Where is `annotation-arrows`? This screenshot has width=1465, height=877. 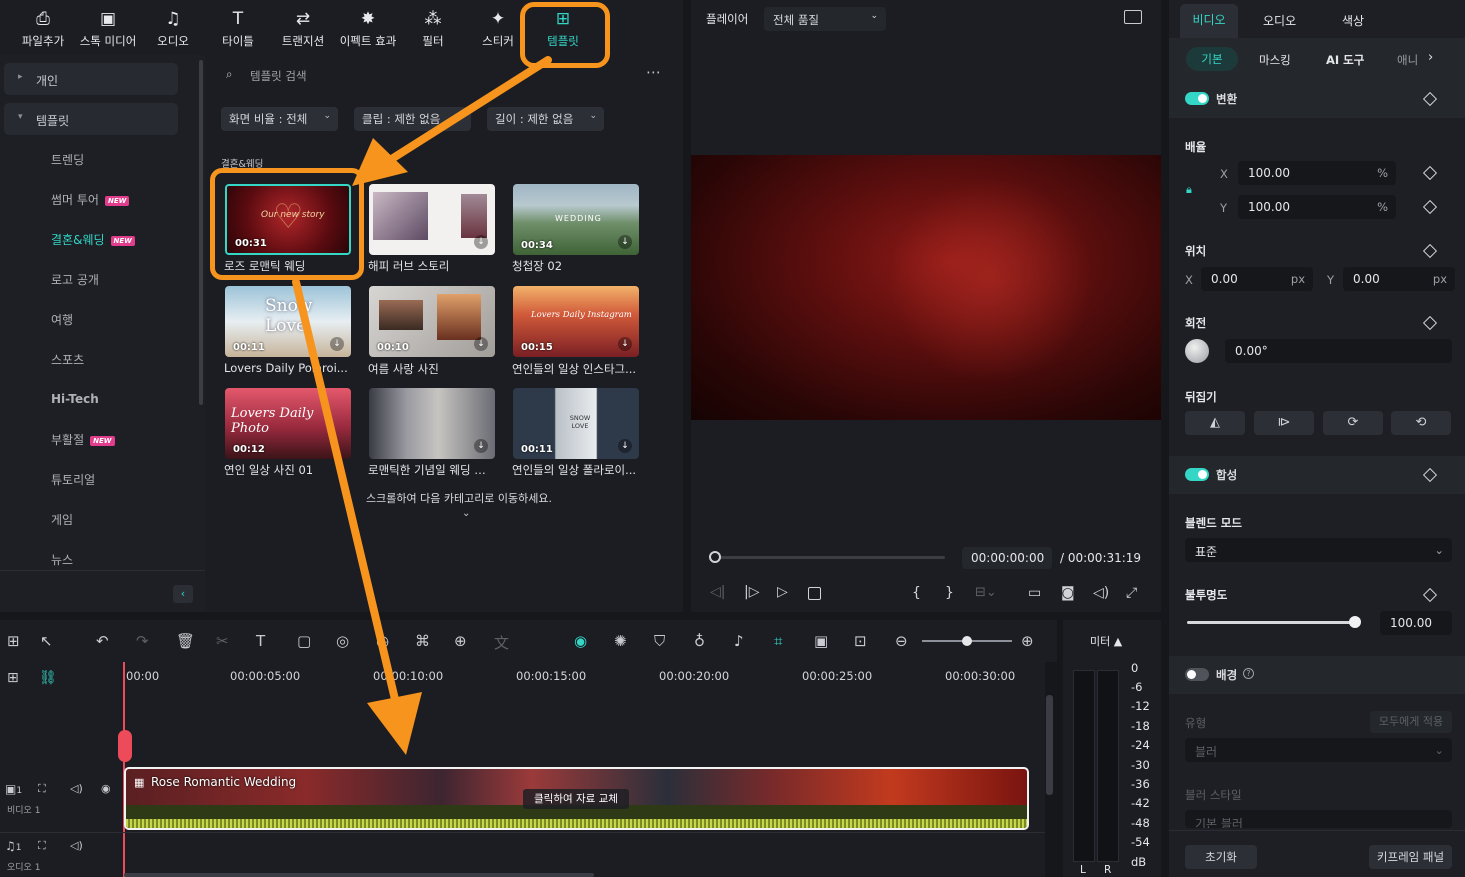 annotation-arrows is located at coordinates (422, 405).